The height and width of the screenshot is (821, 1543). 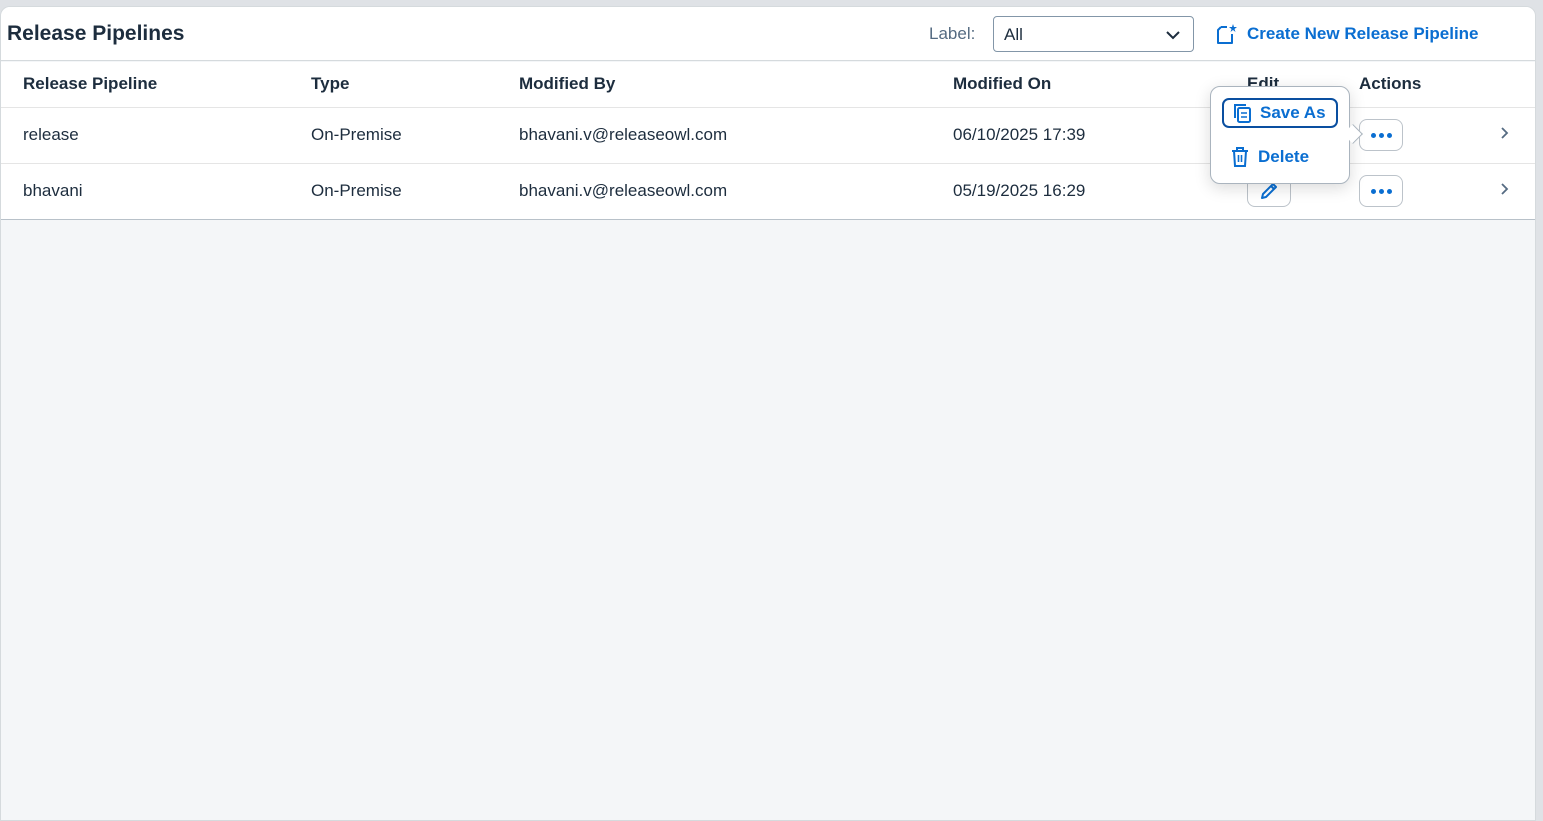 I want to click on save-as-menu-item: Save As, so click(x=1280, y=113).